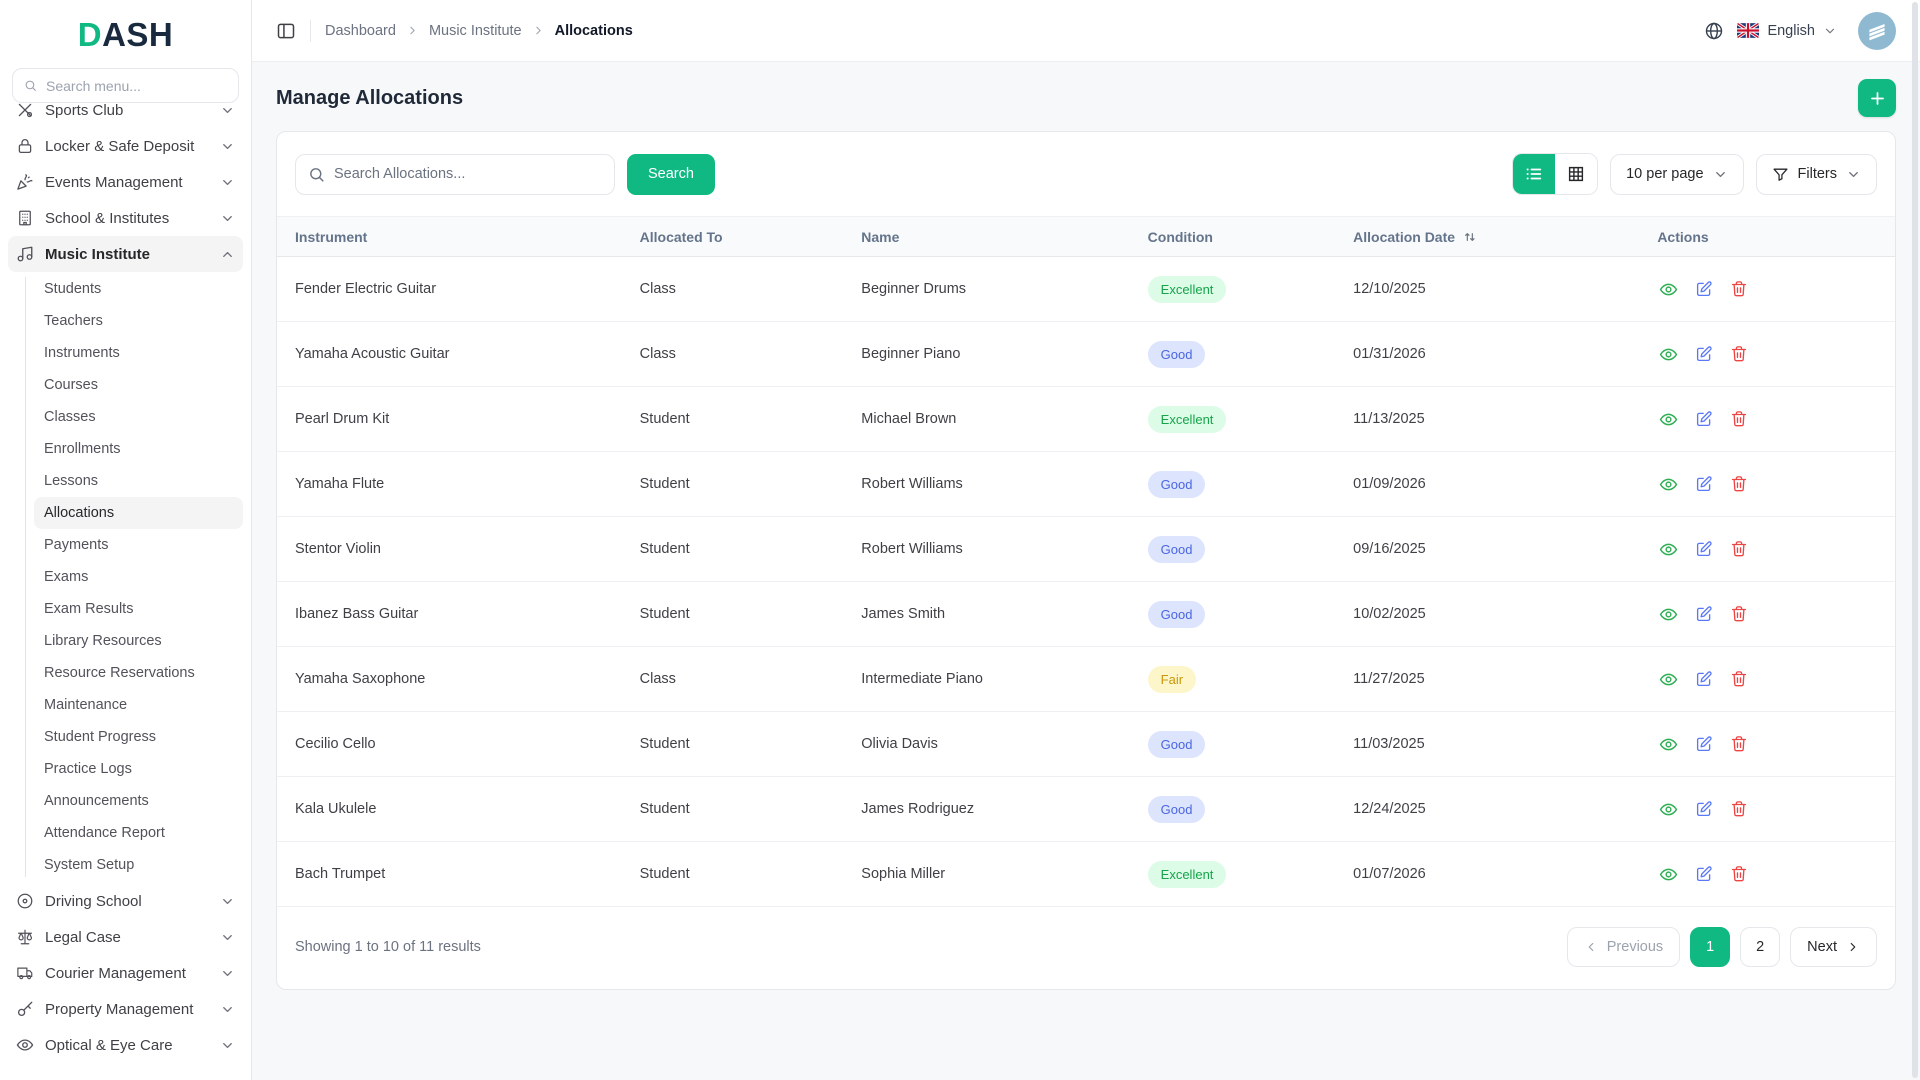  I want to click on page-number-button: 2, so click(1760, 947).